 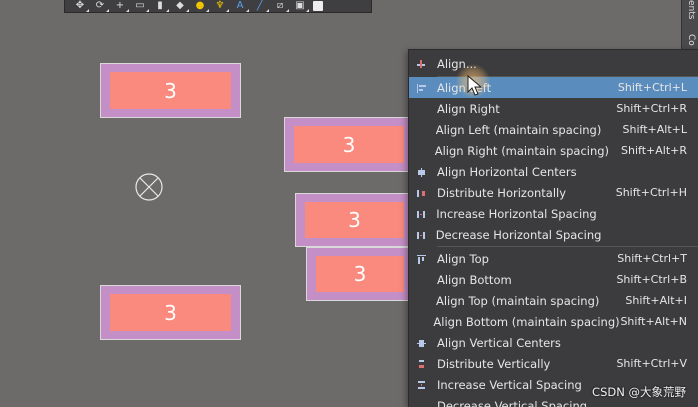 What do you see at coordinates (421, 343) in the screenshot?
I see `align-vertical-centers-icon` at bounding box center [421, 343].